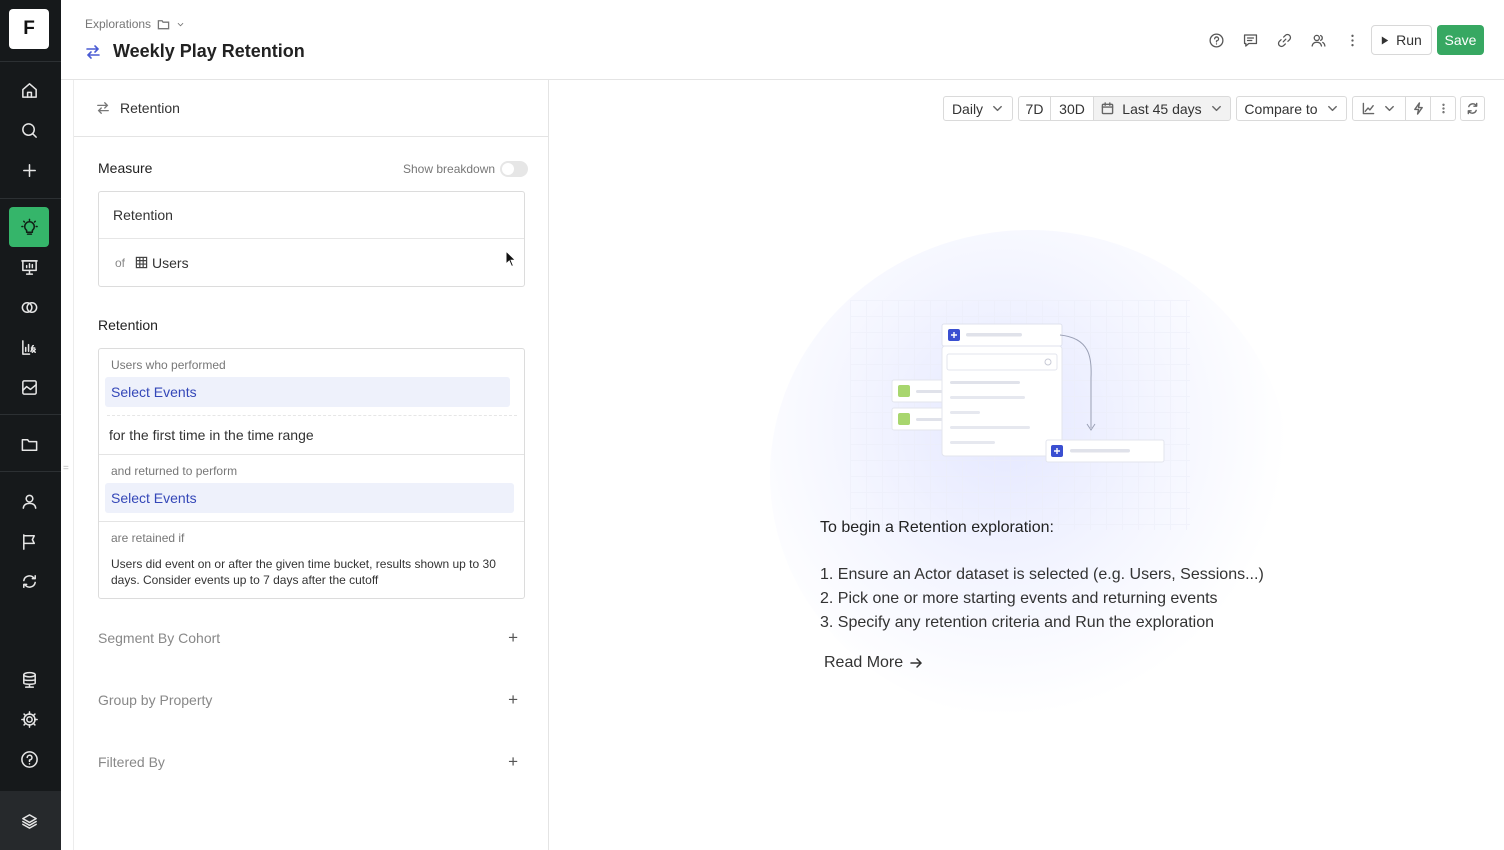 Image resolution: width=1504 pixels, height=850 pixels. What do you see at coordinates (29, 227) in the screenshot?
I see `sidebar-item-explorations` at bounding box center [29, 227].